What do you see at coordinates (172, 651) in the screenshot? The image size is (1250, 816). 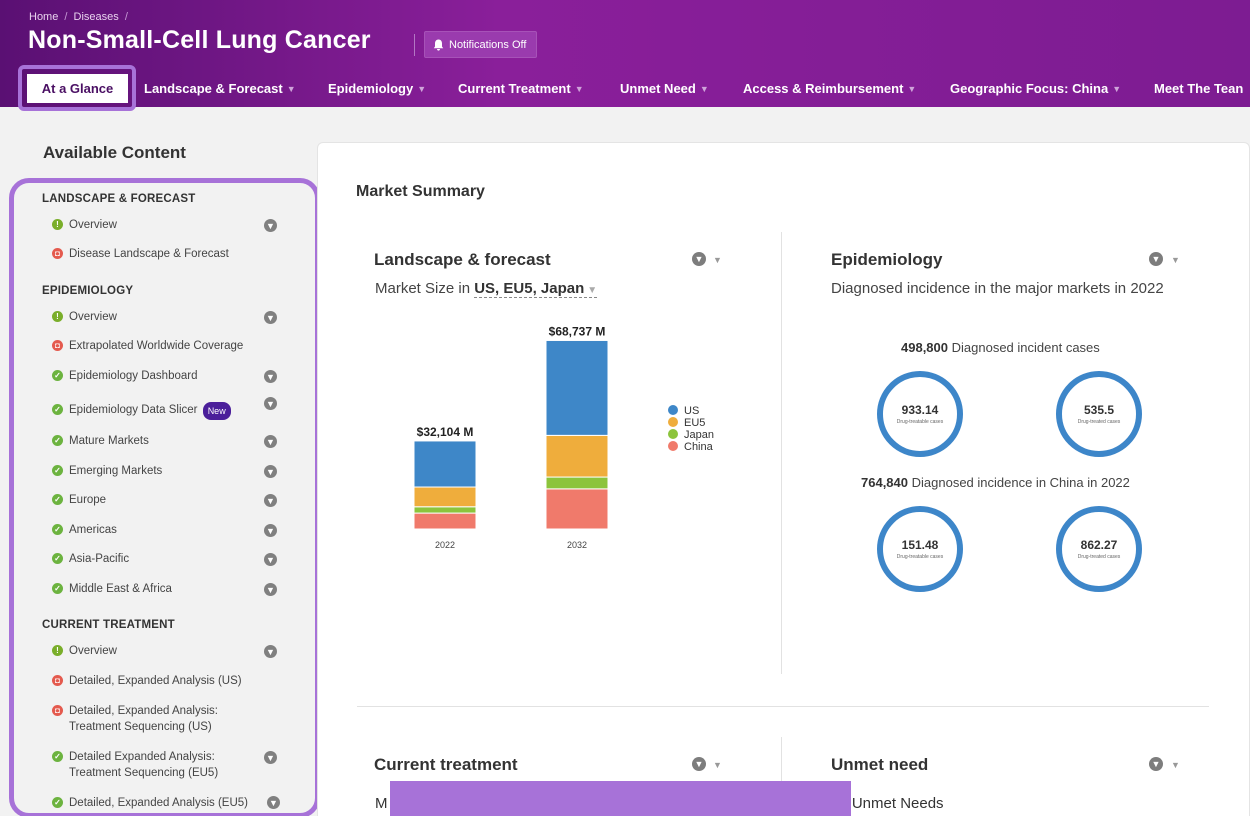 I see `sidebar-item-ct-overview: ! Overview` at bounding box center [172, 651].